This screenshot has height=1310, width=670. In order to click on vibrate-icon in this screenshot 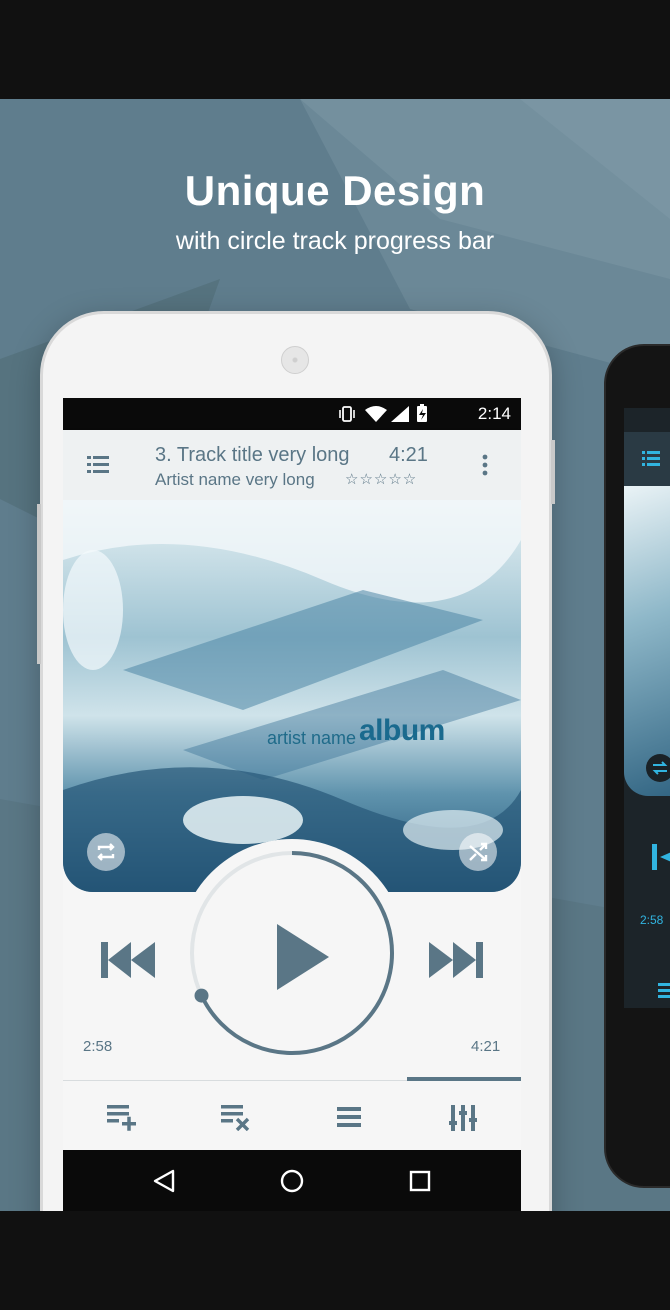, I will do `click(347, 414)`.